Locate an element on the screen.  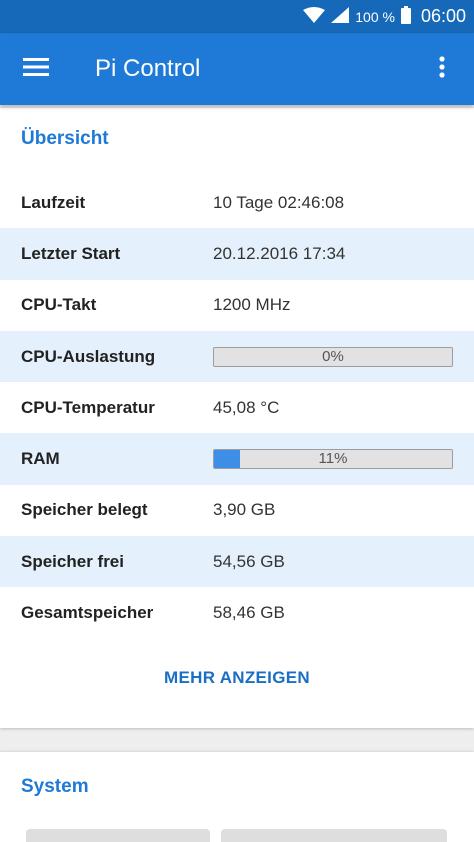
row-speicher-frei: Speicher frei 54,56 GB is located at coordinates (237, 562).